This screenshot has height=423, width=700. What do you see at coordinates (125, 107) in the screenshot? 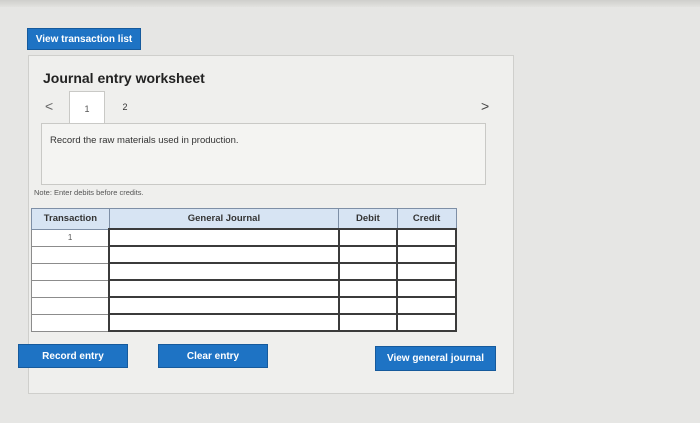
I see `tab-2: 2` at bounding box center [125, 107].